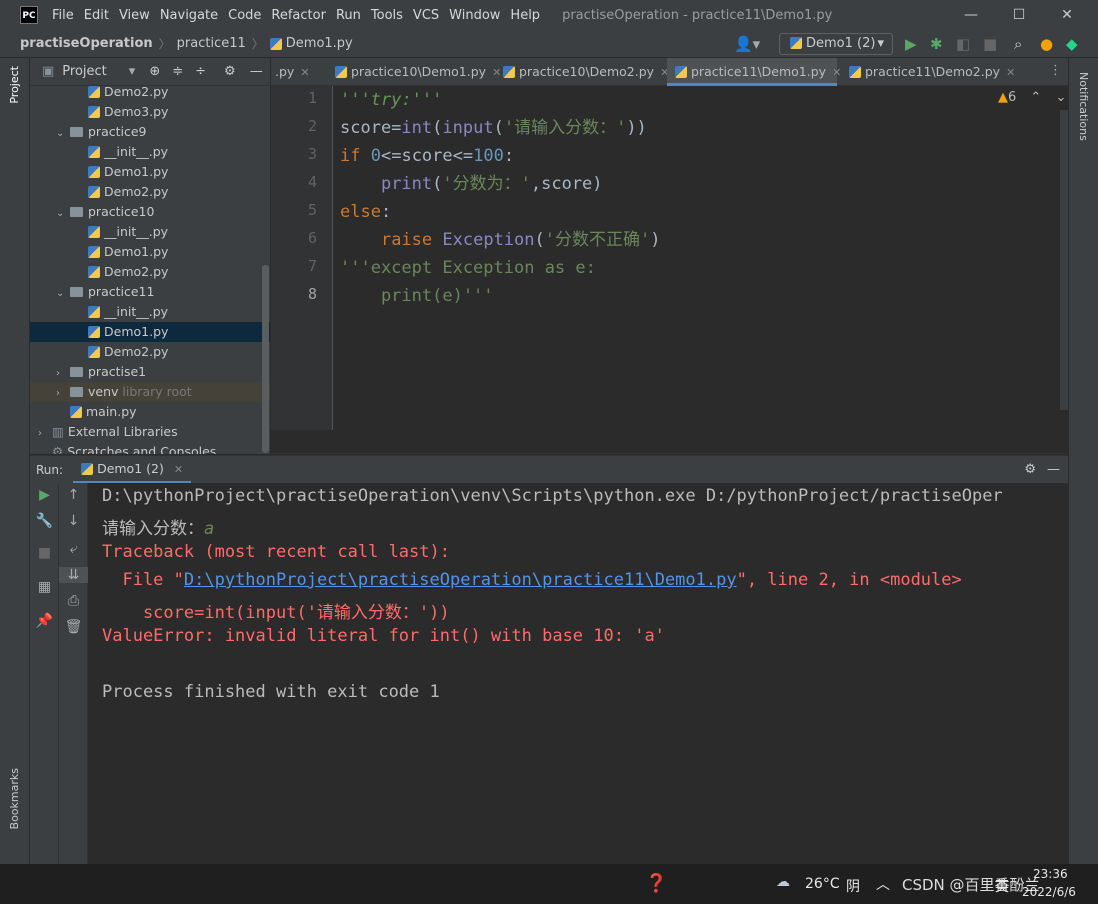 The width and height of the screenshot is (1098, 904). I want to click on breadcrumb-file: Demo1.py, so click(319, 43).